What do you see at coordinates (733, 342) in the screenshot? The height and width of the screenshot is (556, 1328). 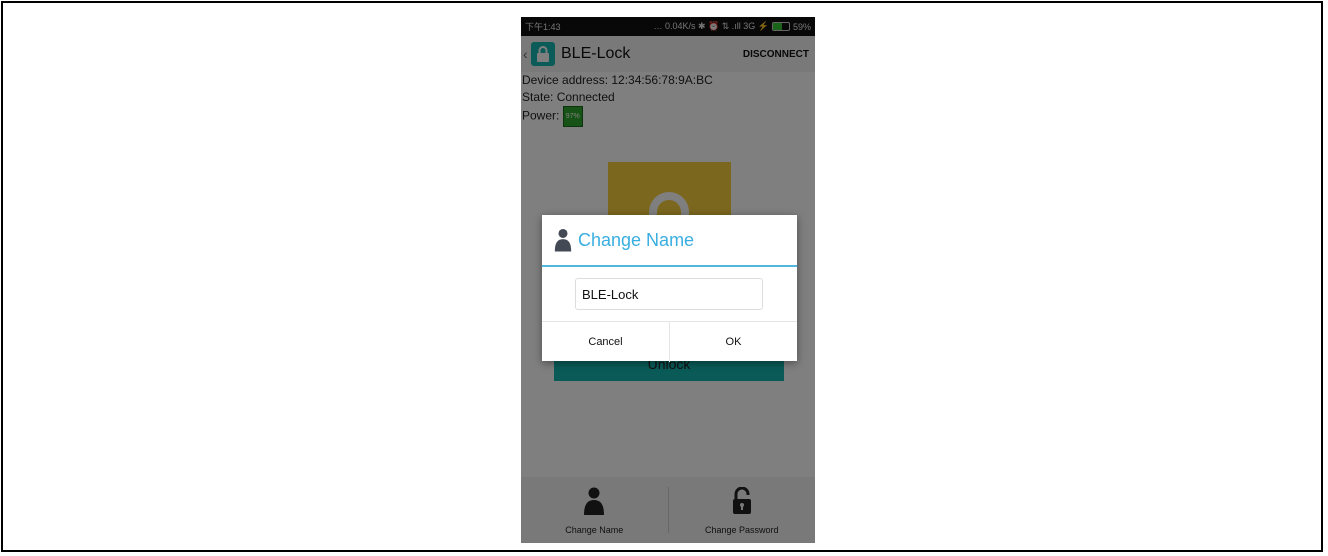 I see `ok-button: OK` at bounding box center [733, 342].